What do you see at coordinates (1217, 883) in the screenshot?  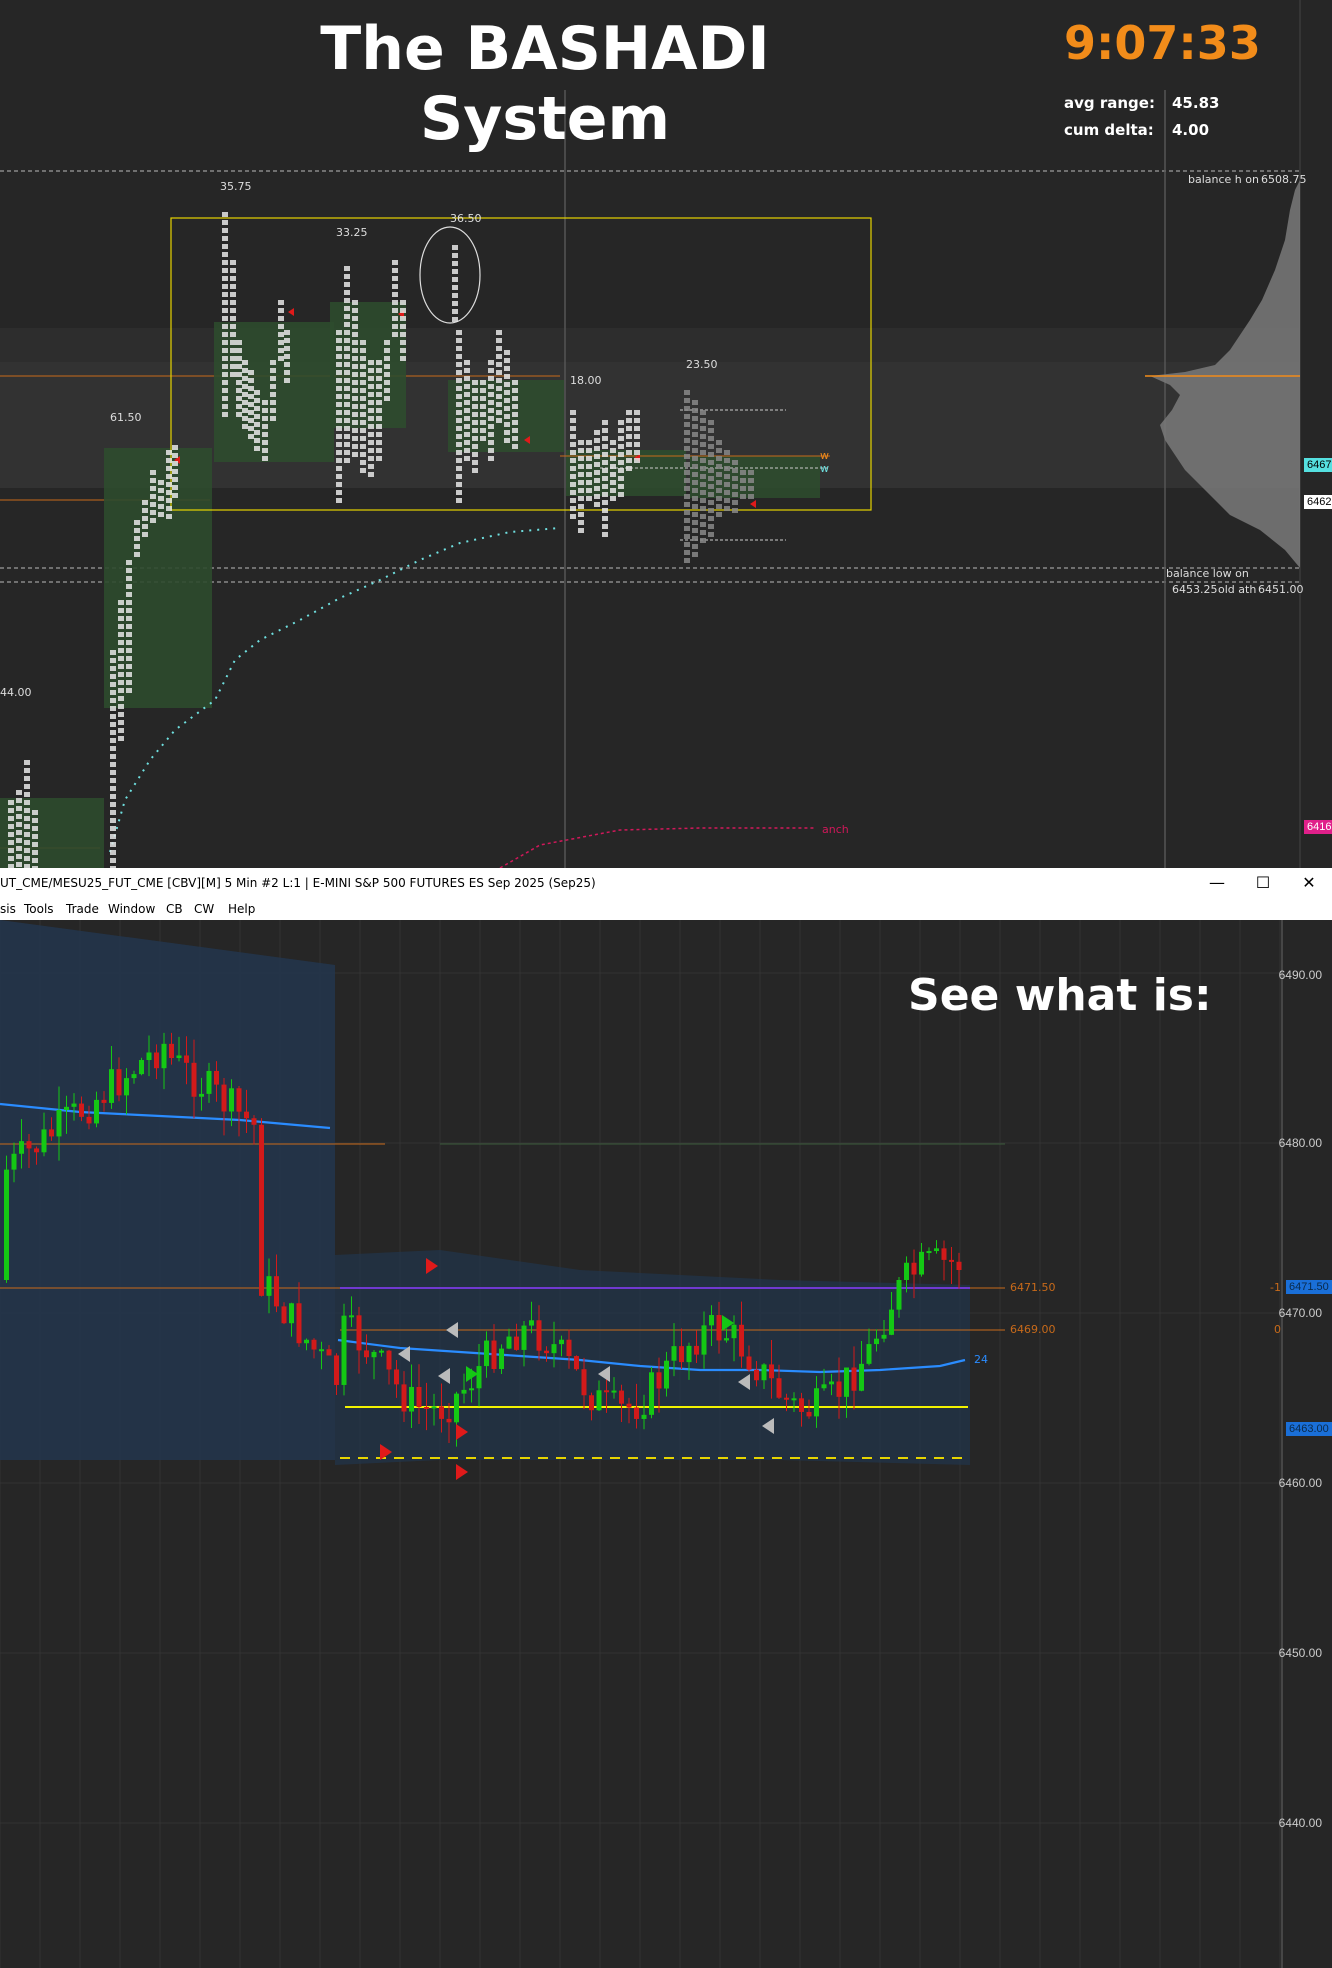 I see `minimize-button: —` at bounding box center [1217, 883].